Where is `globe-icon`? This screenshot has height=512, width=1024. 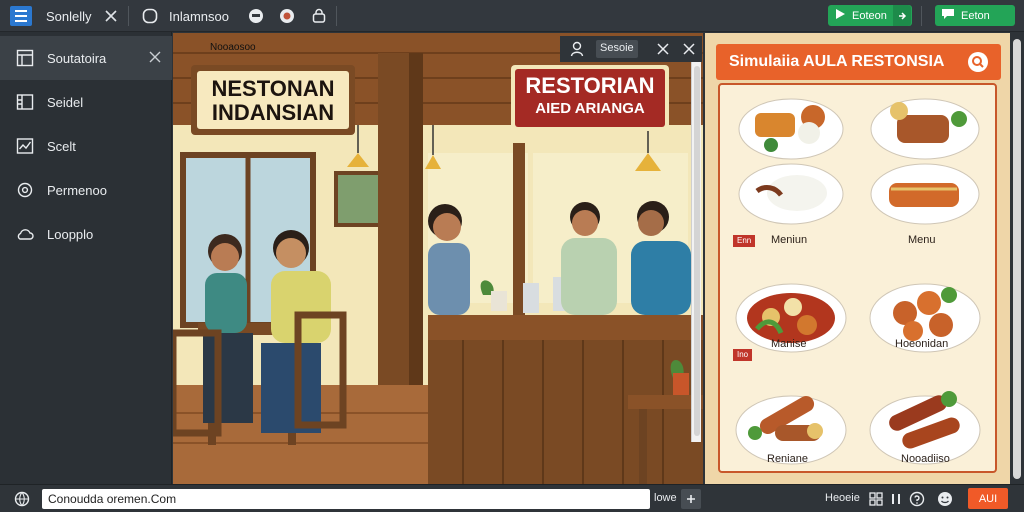
globe-icon is located at coordinates (22, 501).